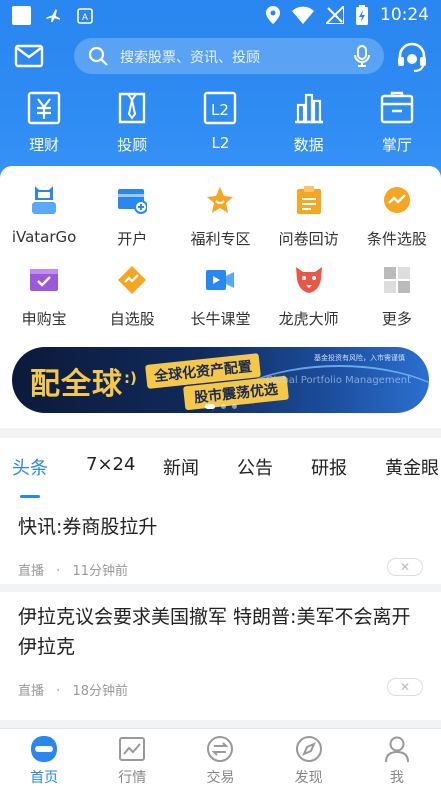 Image resolution: width=441 pixels, height=786 pixels. I want to click on mail-button, so click(30, 57).